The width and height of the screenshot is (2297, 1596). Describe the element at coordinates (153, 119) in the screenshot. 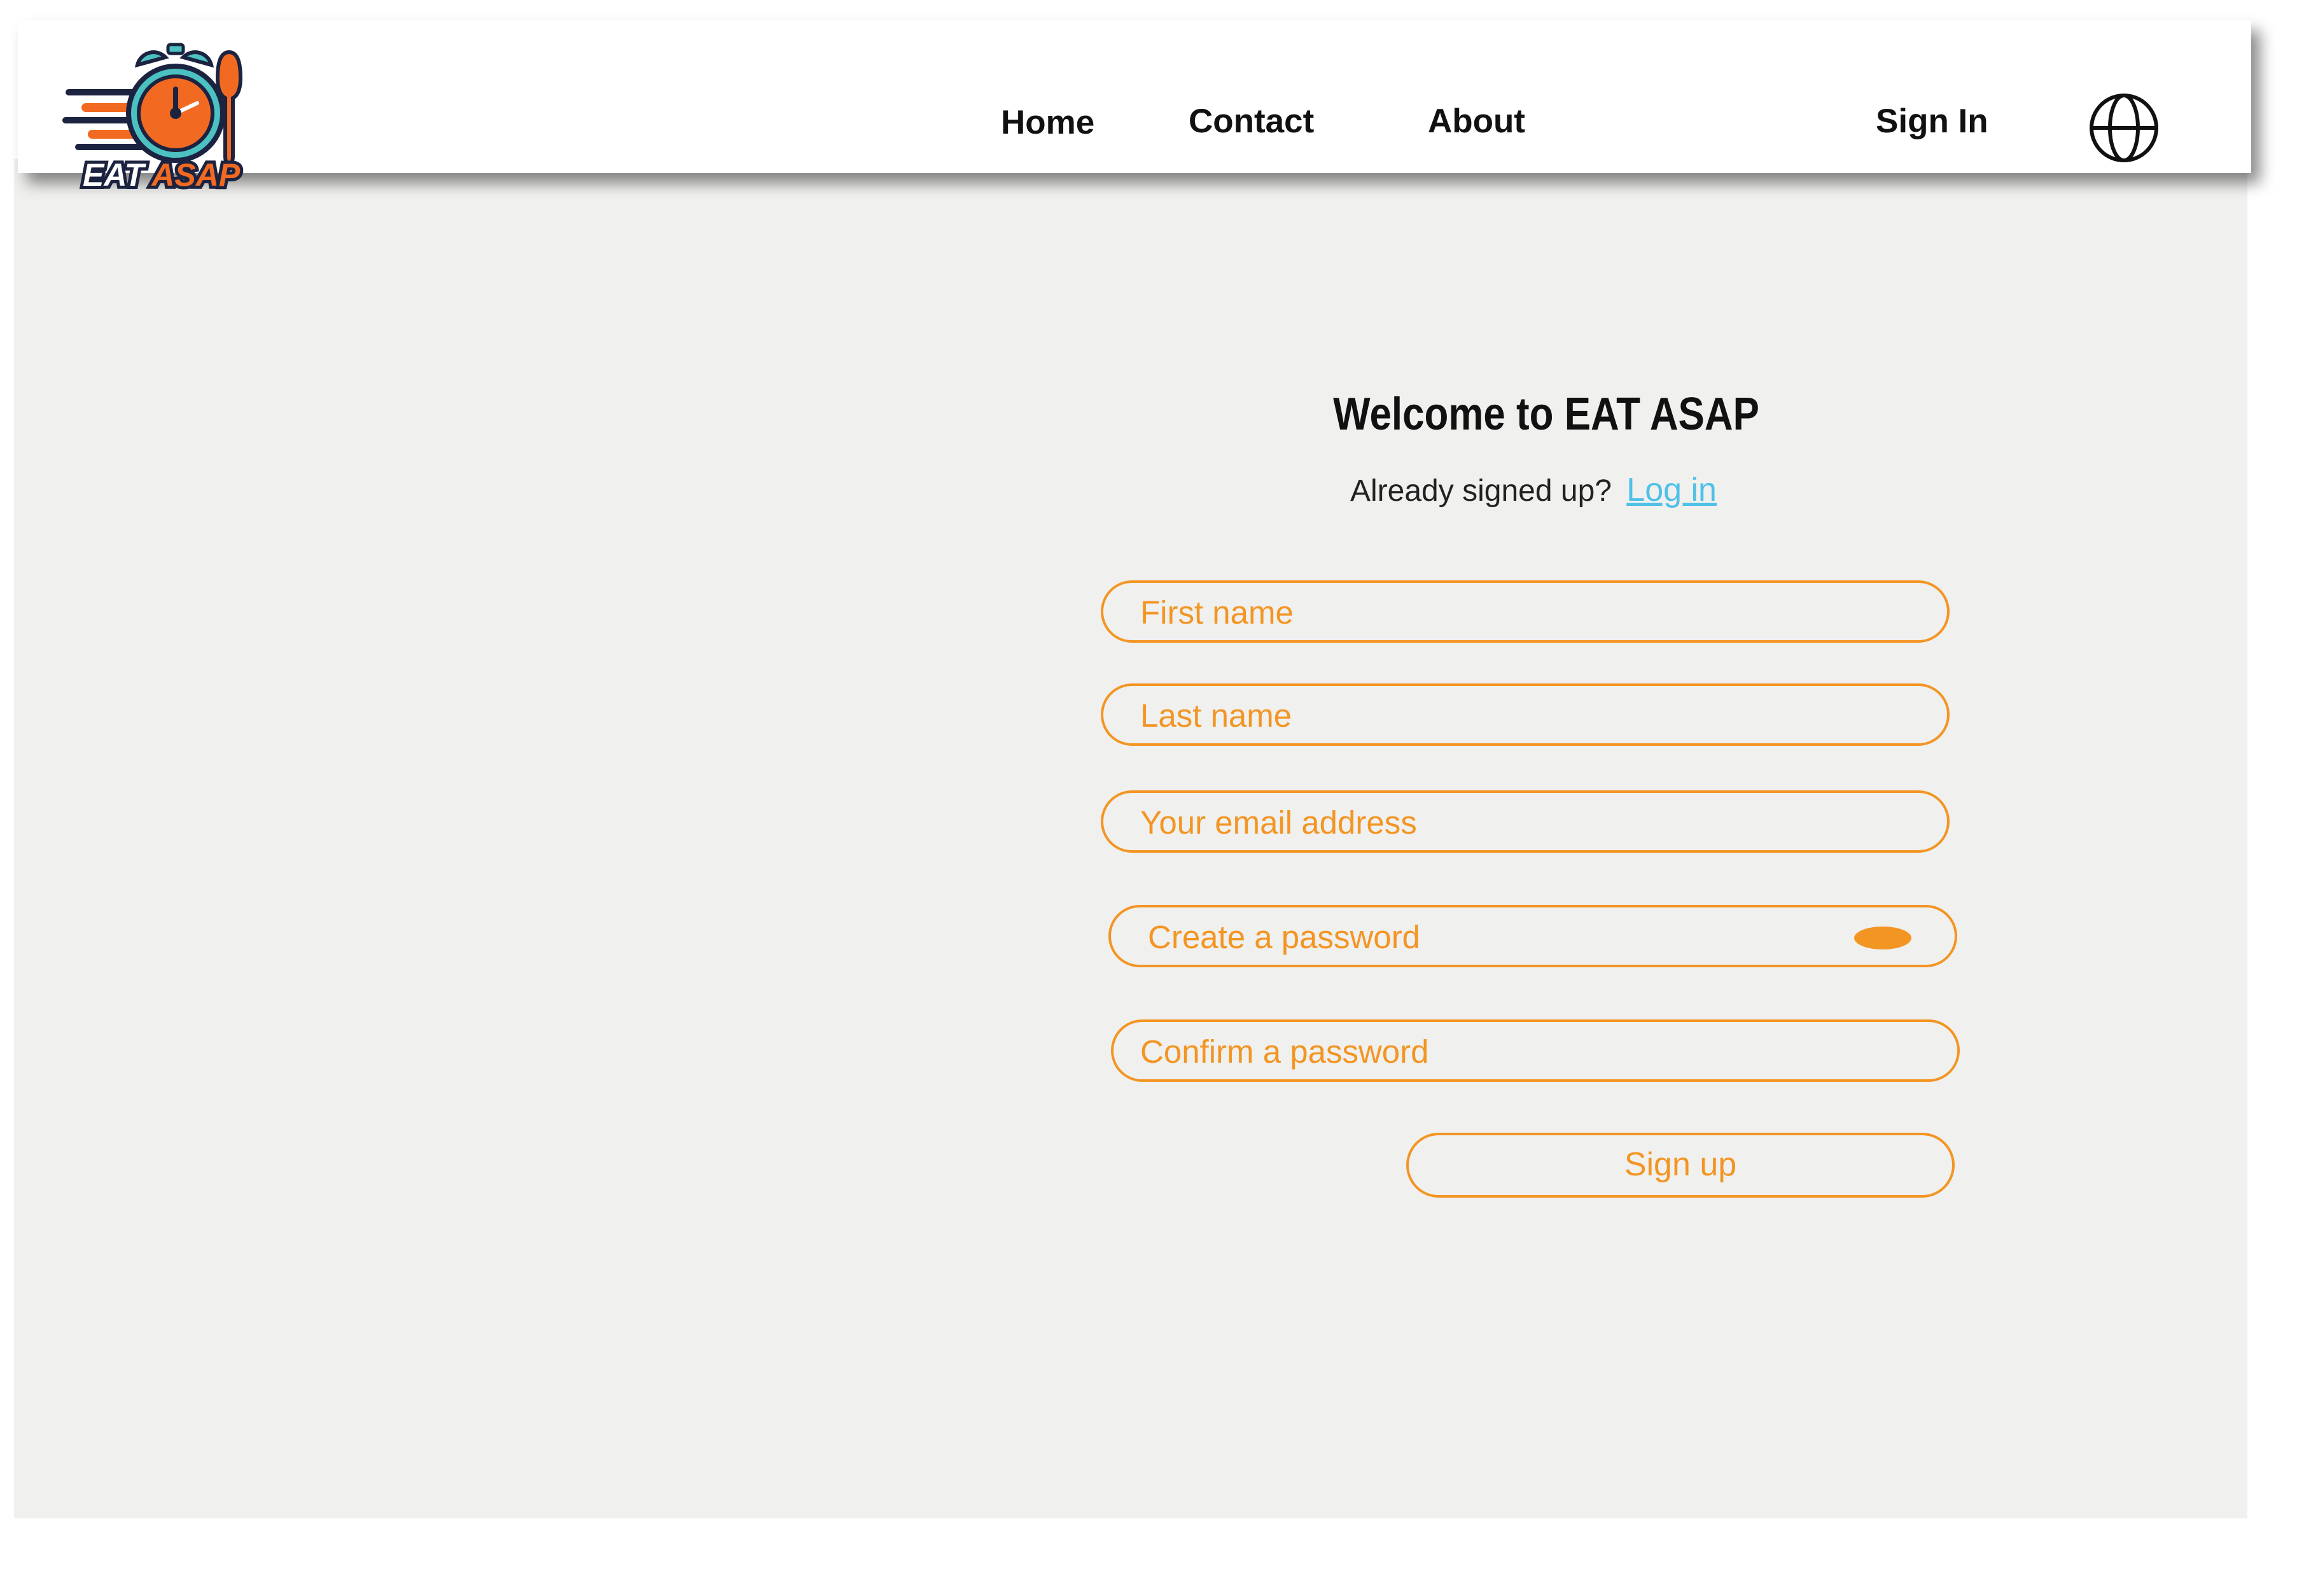

I see `logo-clock-fork-icon: EAT ASAP` at that location.